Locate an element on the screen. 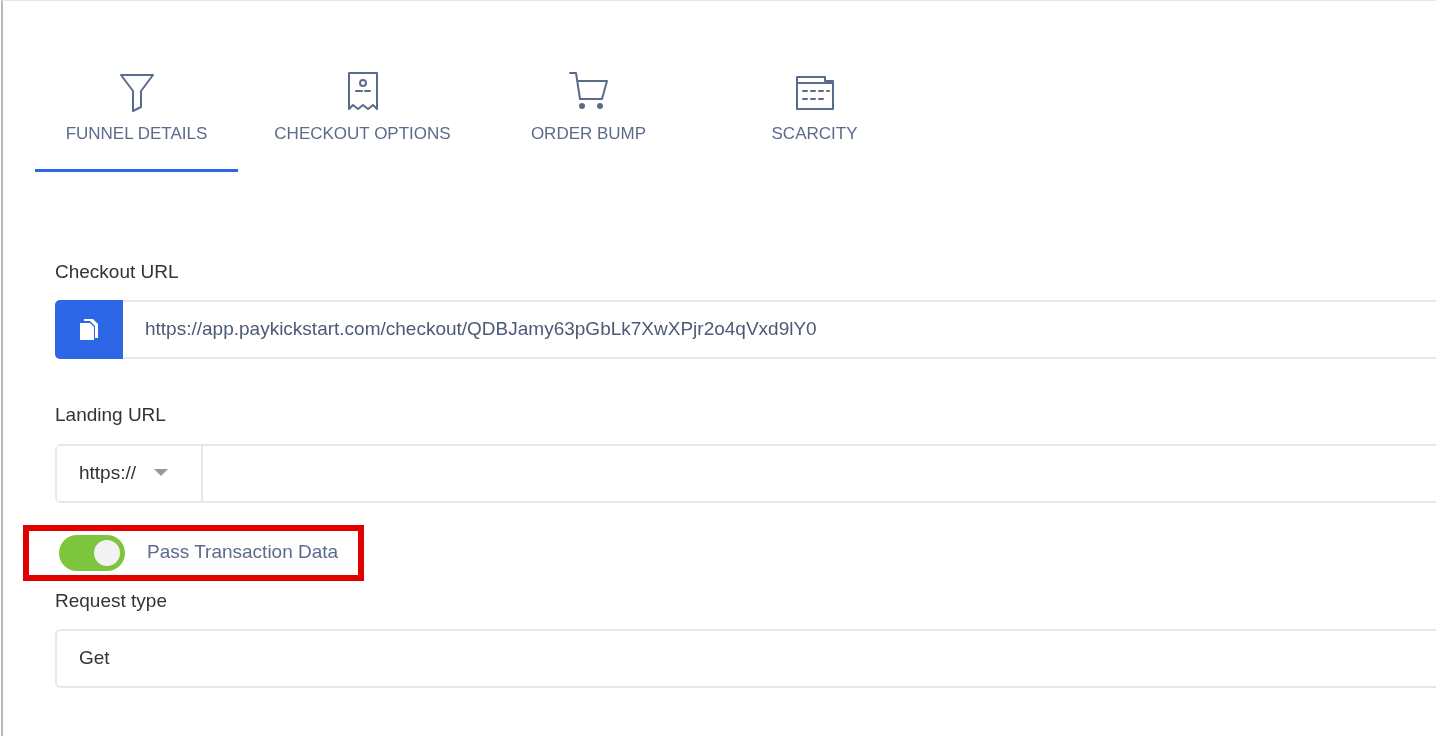 The width and height of the screenshot is (1436, 736). copy-icon is located at coordinates (89, 329).